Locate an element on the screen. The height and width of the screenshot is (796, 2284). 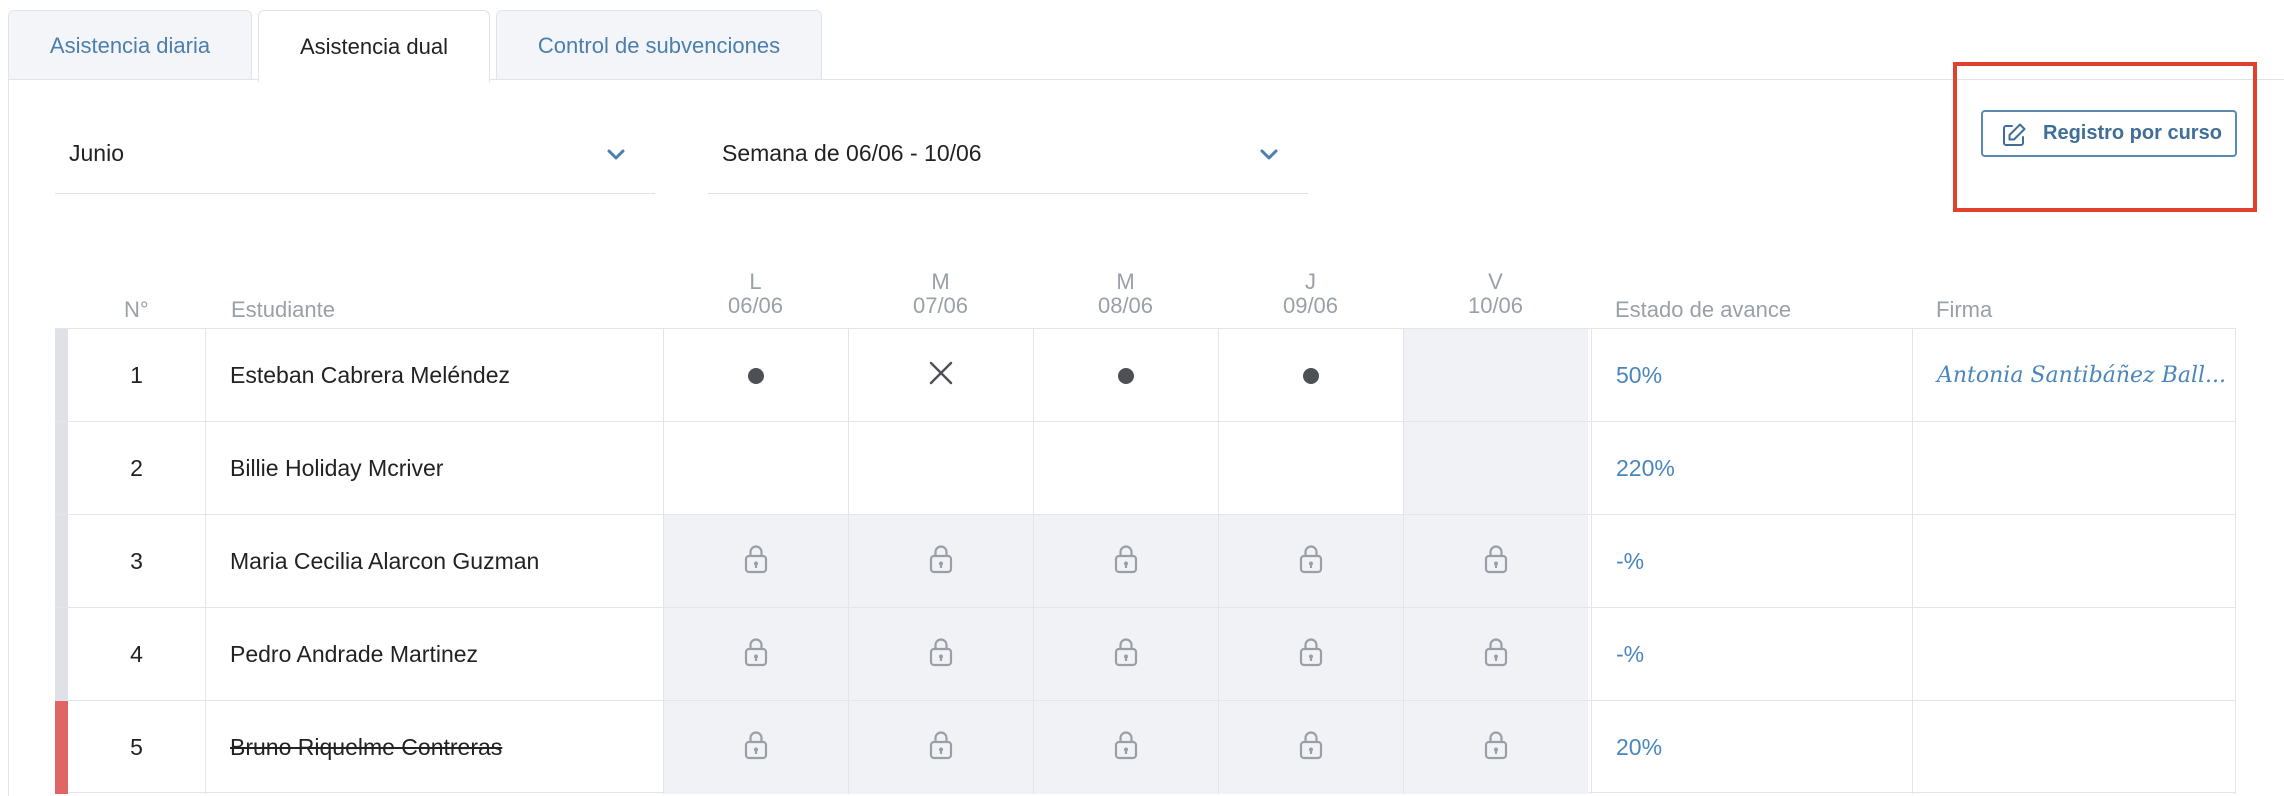
progress-value: 20% is located at coordinates (1751, 747).